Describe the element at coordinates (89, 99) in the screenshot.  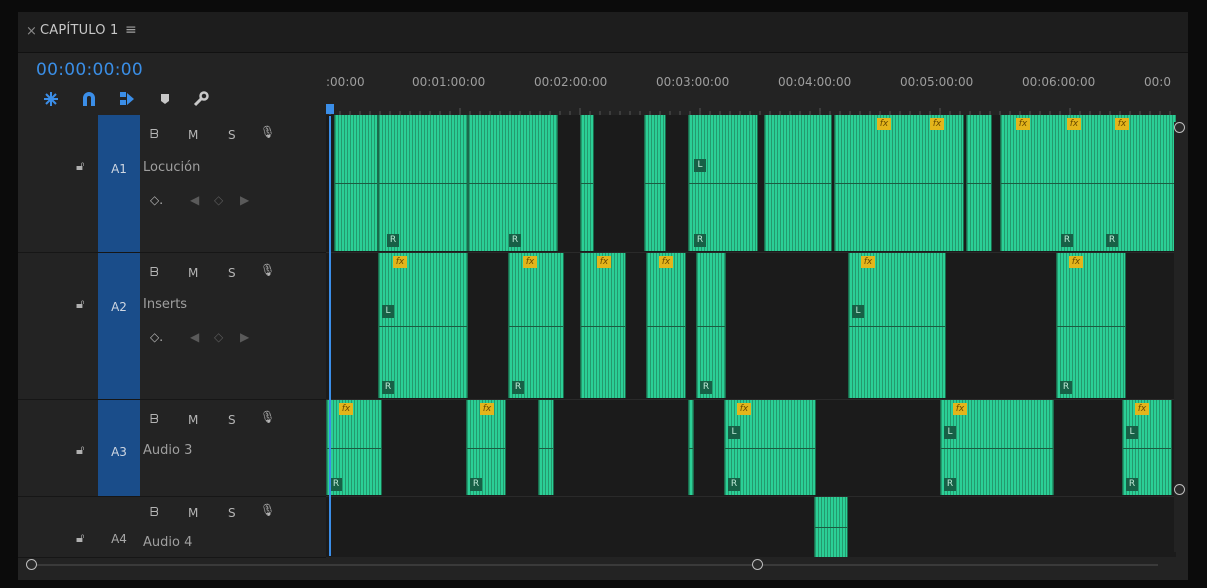
I see `snap-magnet-icon` at that location.